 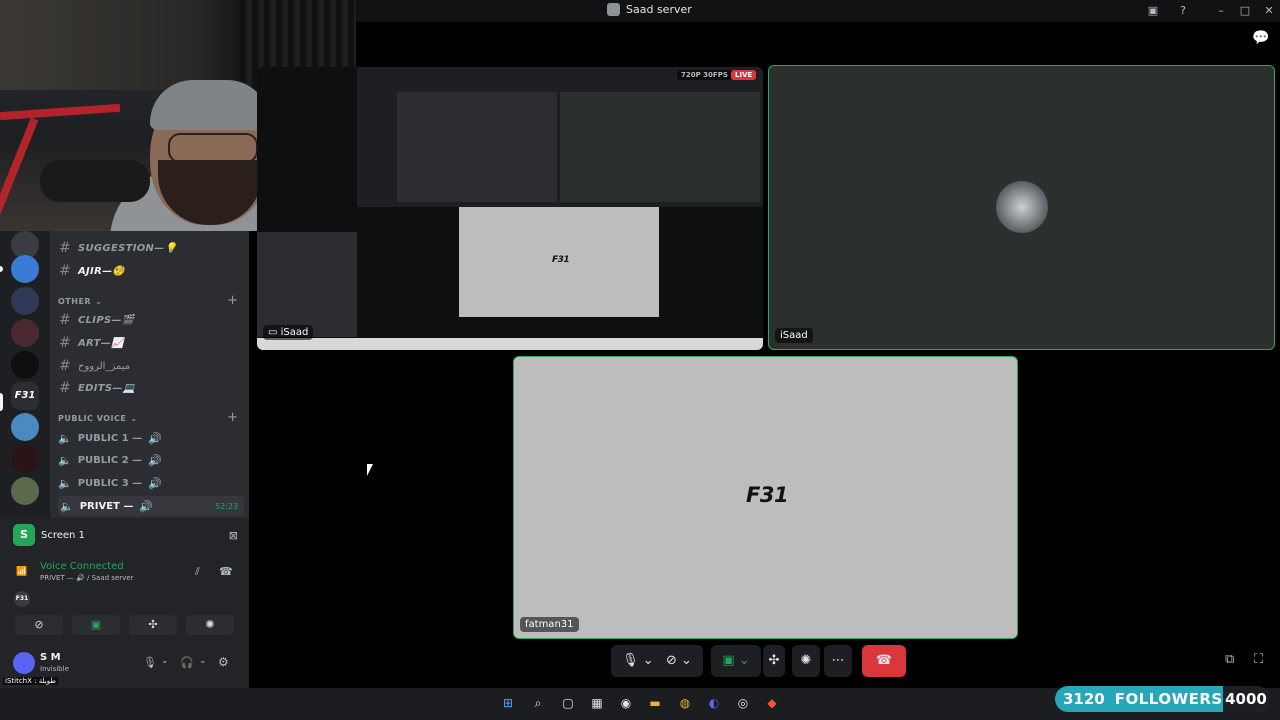 What do you see at coordinates (561, 260) in the screenshot?
I see `nested-f31-logo: F31` at bounding box center [561, 260].